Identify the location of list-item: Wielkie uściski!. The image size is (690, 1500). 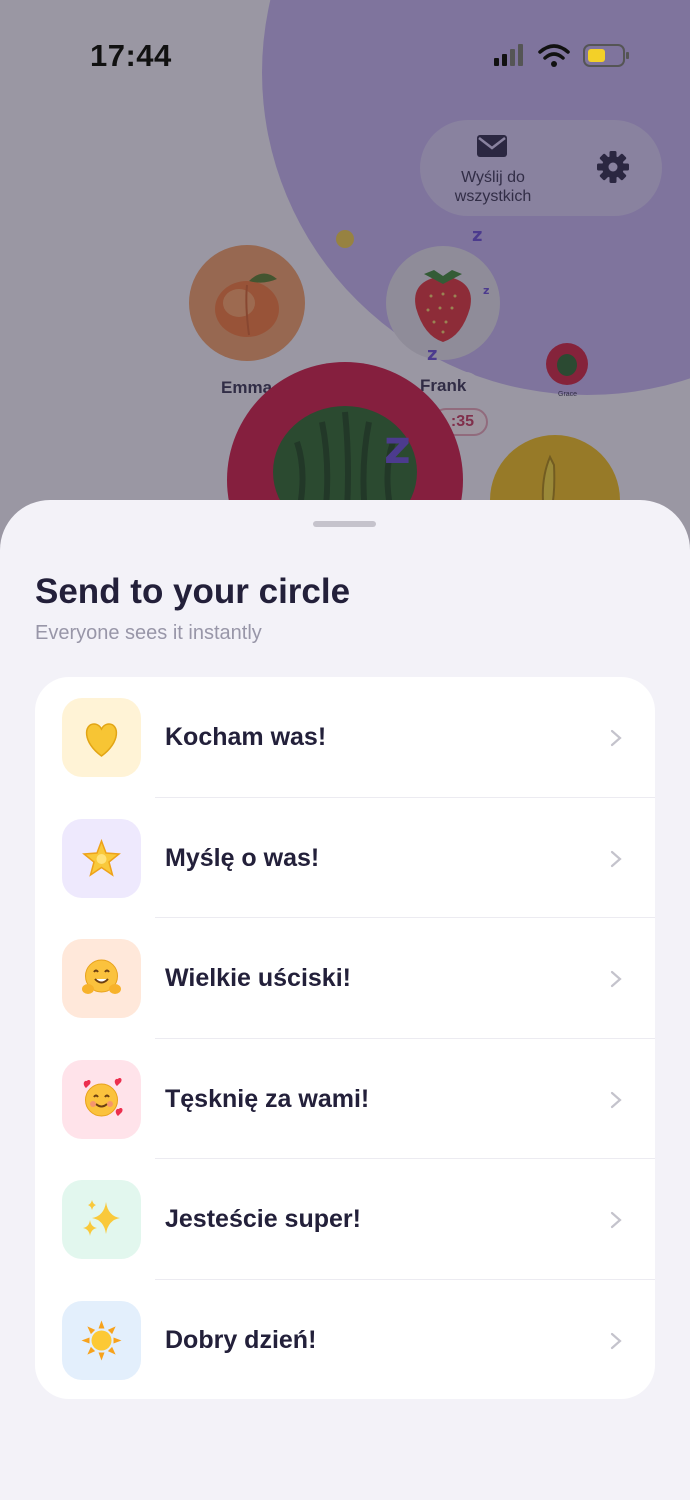
(345, 978).